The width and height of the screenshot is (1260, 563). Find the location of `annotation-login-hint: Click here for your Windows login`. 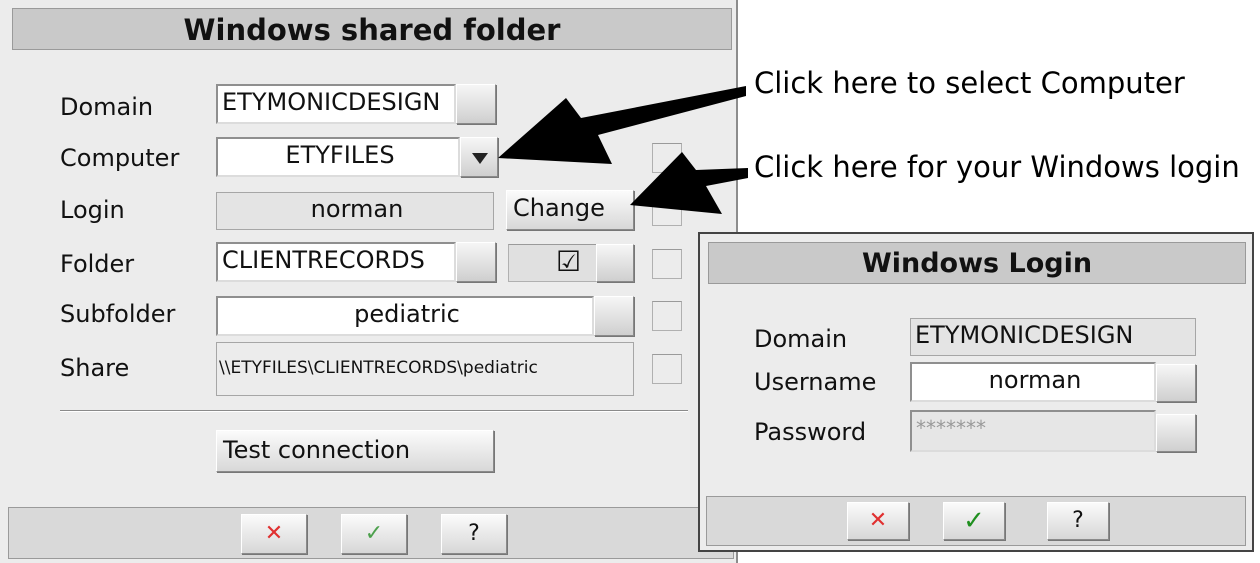

annotation-login-hint: Click here for your Windows login is located at coordinates (997, 167).